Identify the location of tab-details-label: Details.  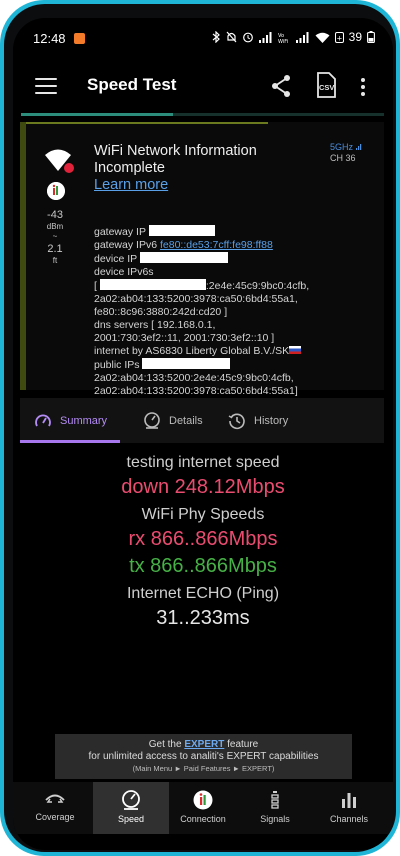
(186, 420).